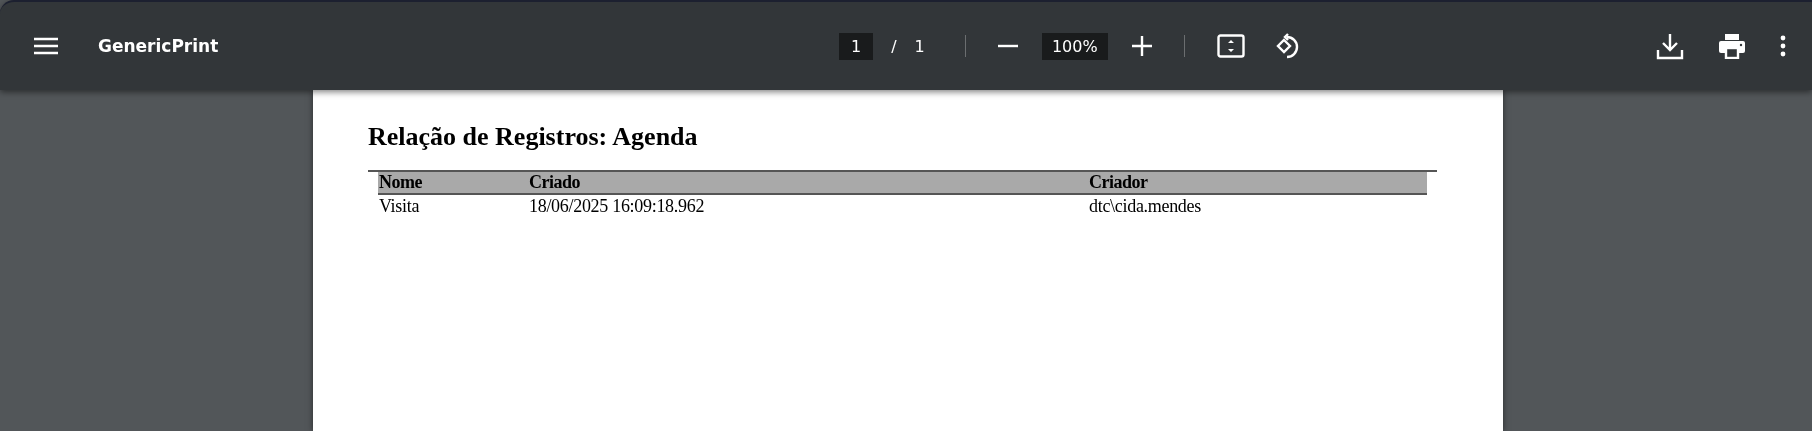 The height and width of the screenshot is (431, 1812). I want to click on page-total: 1, so click(919, 46).